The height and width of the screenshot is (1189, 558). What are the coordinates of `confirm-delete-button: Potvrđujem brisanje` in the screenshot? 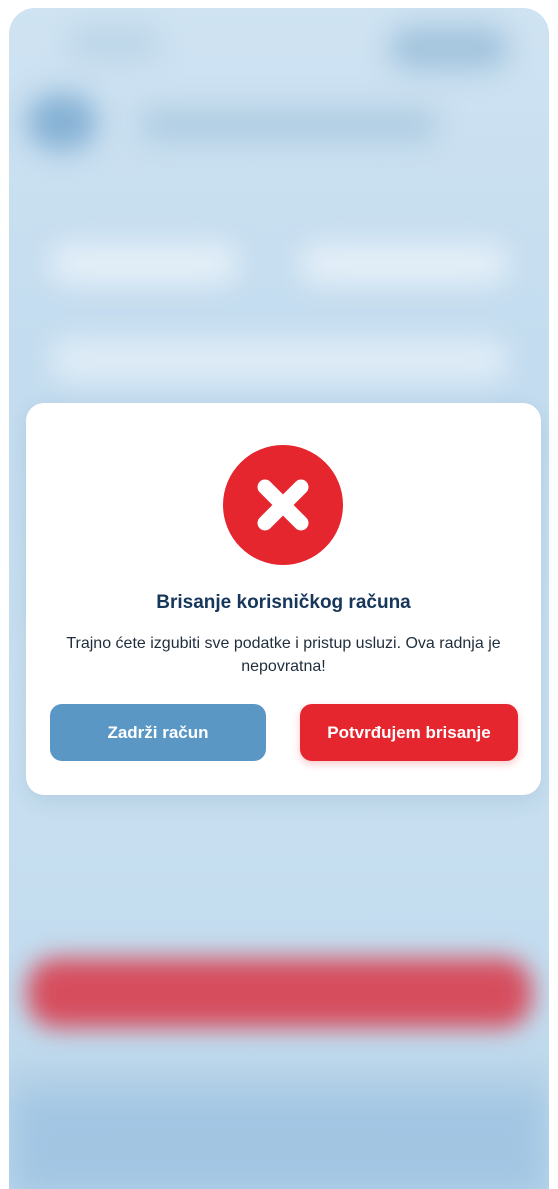 It's located at (409, 732).